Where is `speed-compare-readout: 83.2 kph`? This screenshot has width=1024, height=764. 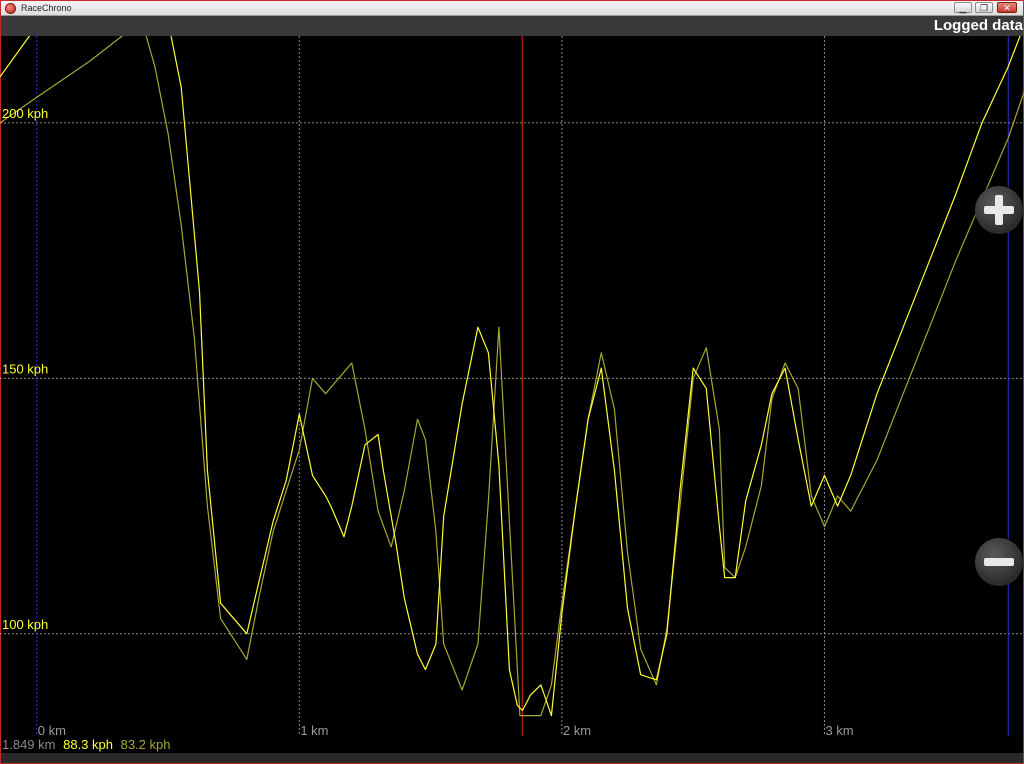
speed-compare-readout: 83.2 kph is located at coordinates (145, 744).